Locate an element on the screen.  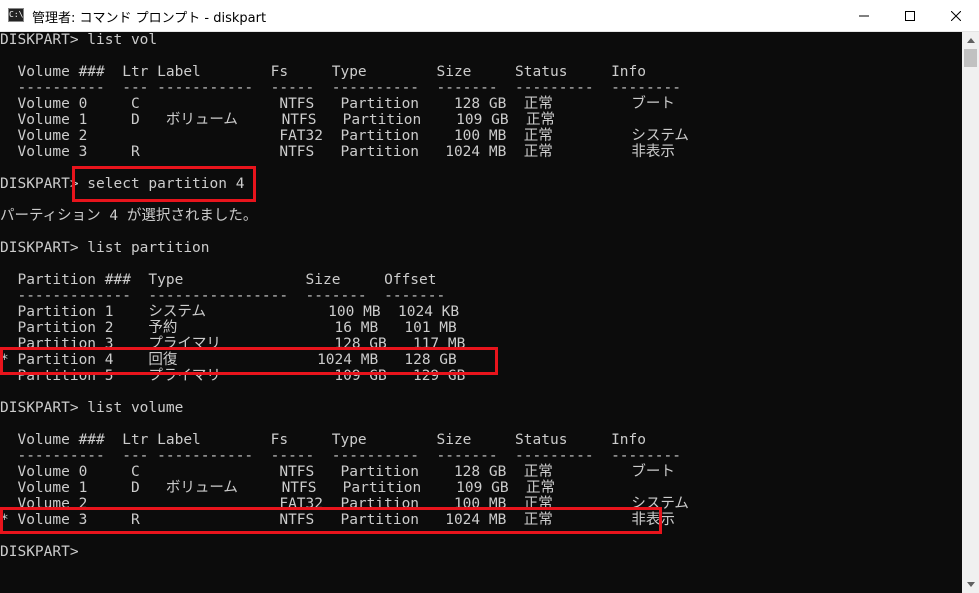
console-line: Partition 3 プライマリ 128 GB 117 MB is located at coordinates (233, 344).